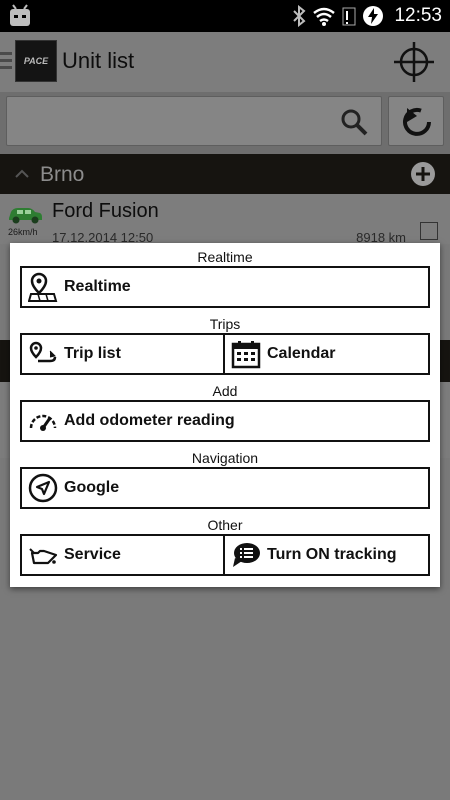  What do you see at coordinates (418, 15) in the screenshot?
I see `status-time: 12:53` at bounding box center [418, 15].